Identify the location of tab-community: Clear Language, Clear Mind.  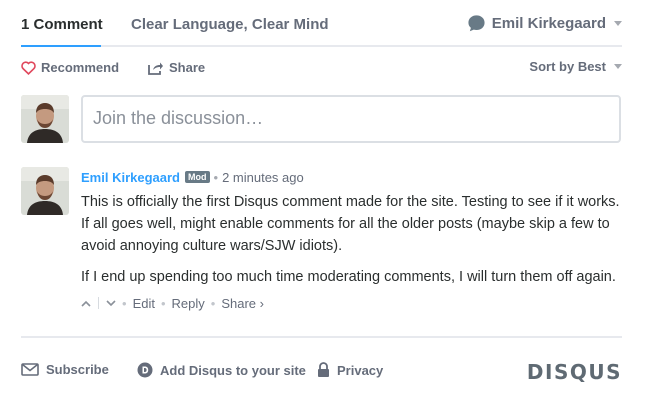
(230, 24).